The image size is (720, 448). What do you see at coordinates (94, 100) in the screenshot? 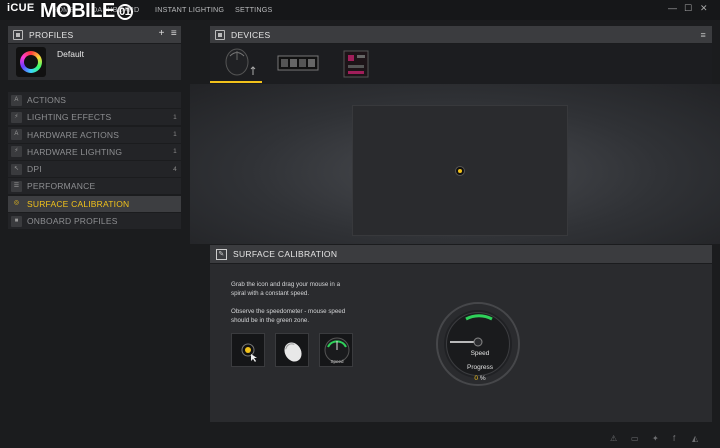
I see `menu-item-actions: A ACTIONS` at bounding box center [94, 100].